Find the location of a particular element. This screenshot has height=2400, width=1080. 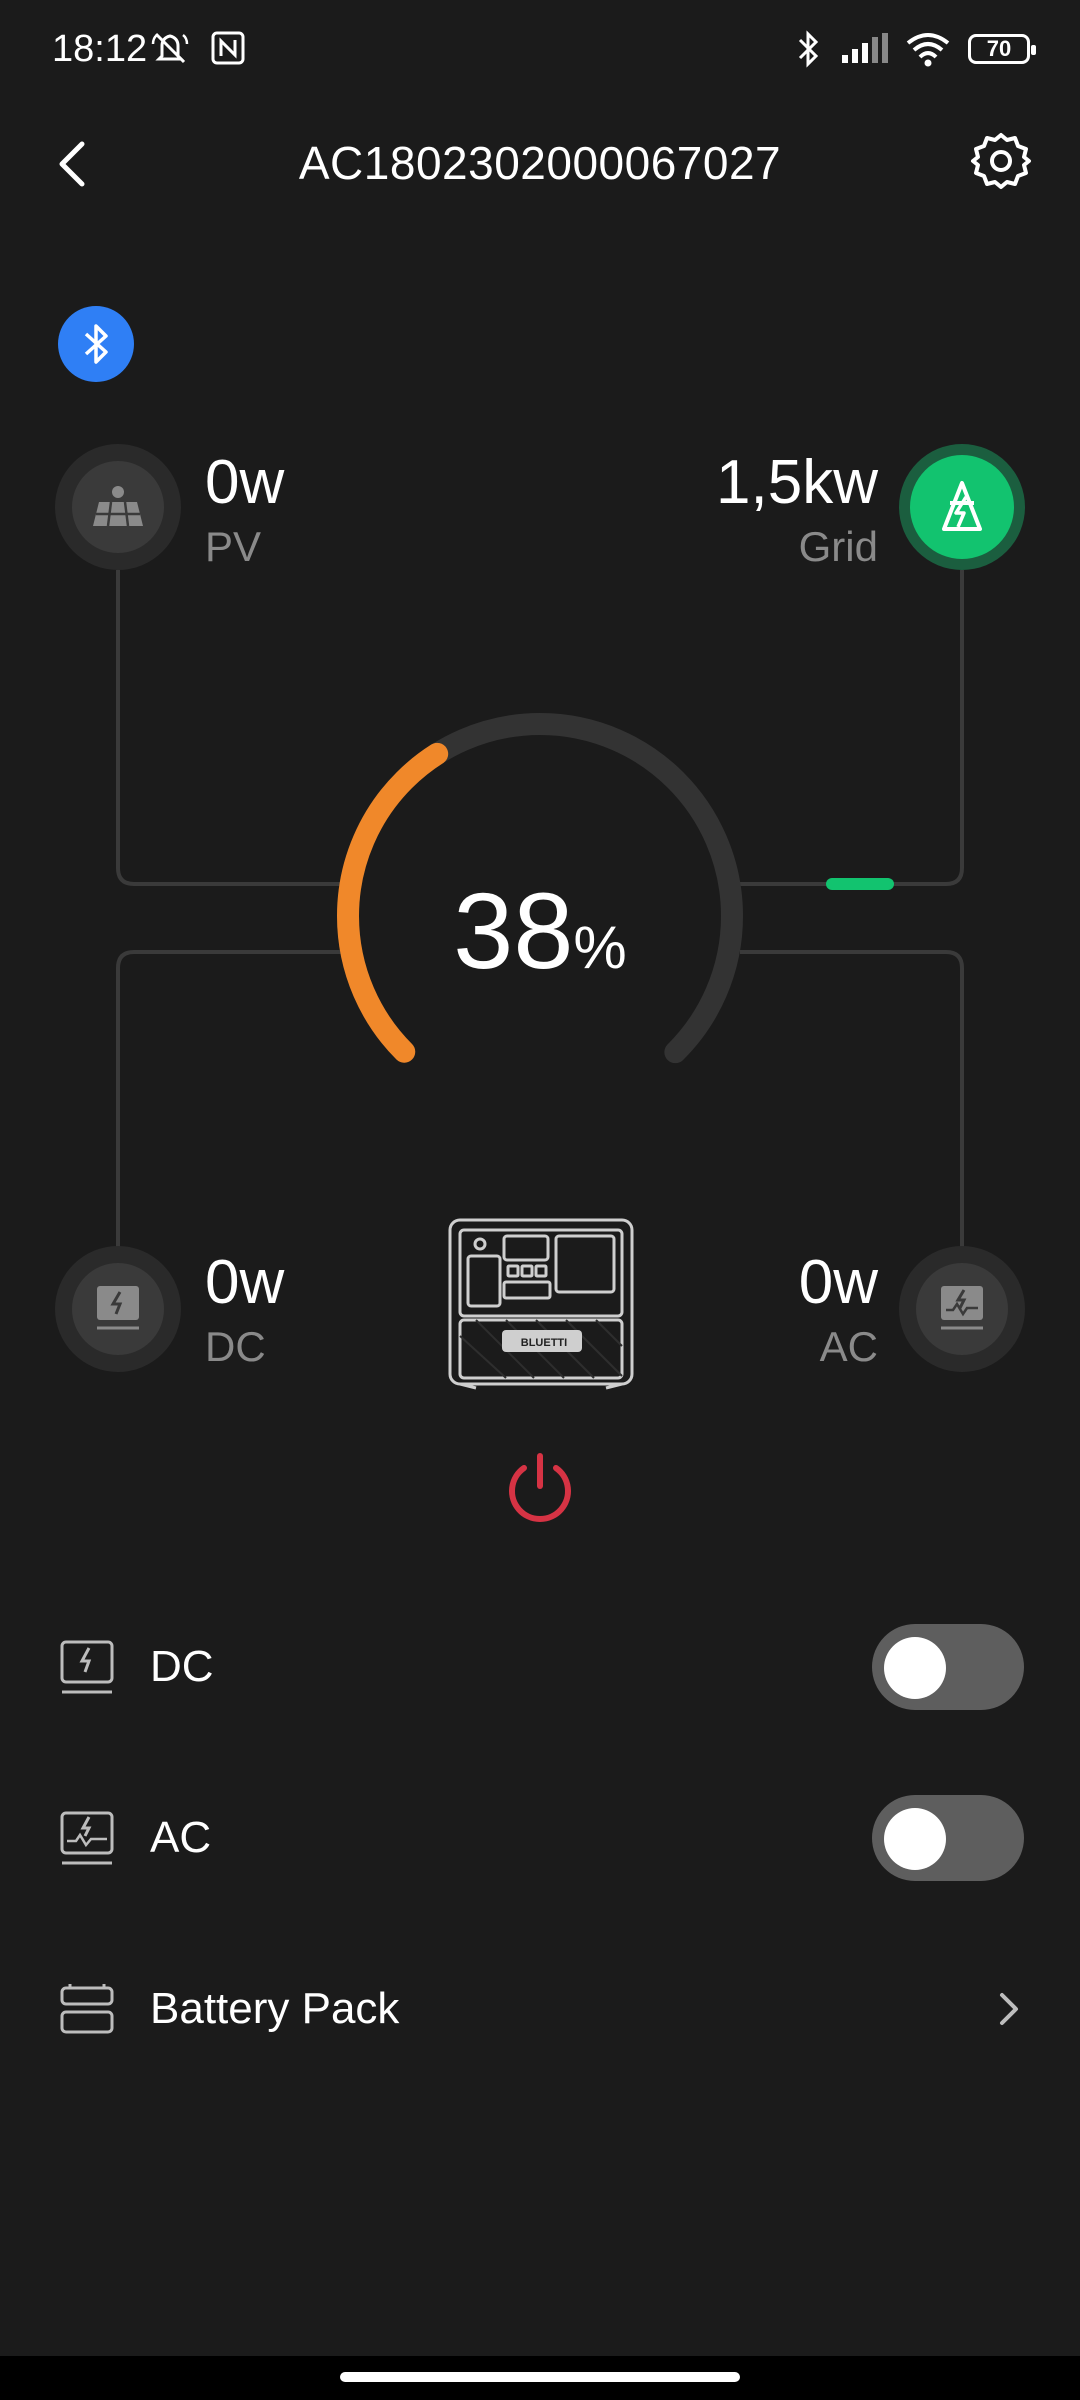

dc-node is located at coordinates (118, 1309).